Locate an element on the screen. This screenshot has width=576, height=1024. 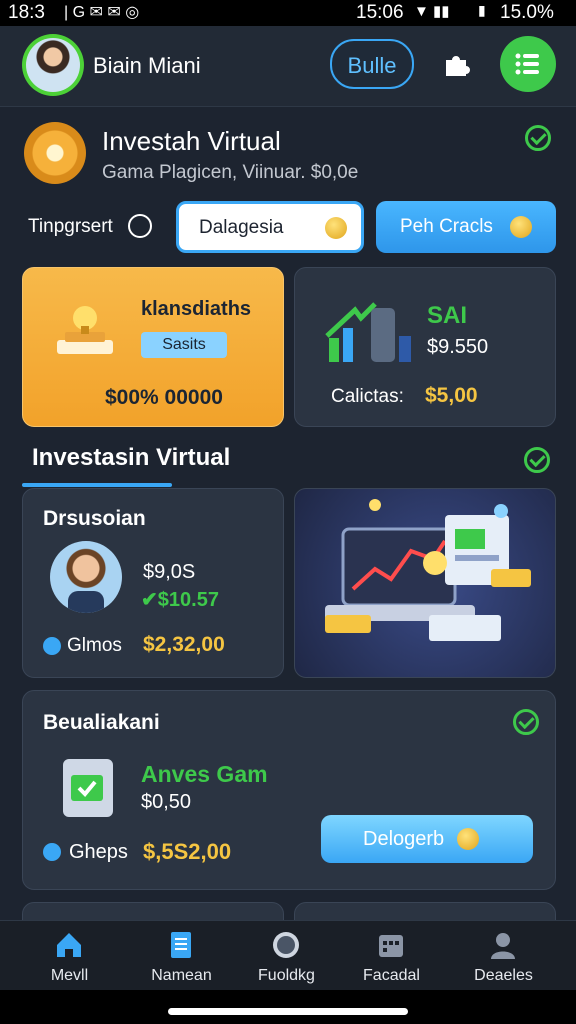
nav-item-facadal: Facadal is located at coordinates (391, 956).